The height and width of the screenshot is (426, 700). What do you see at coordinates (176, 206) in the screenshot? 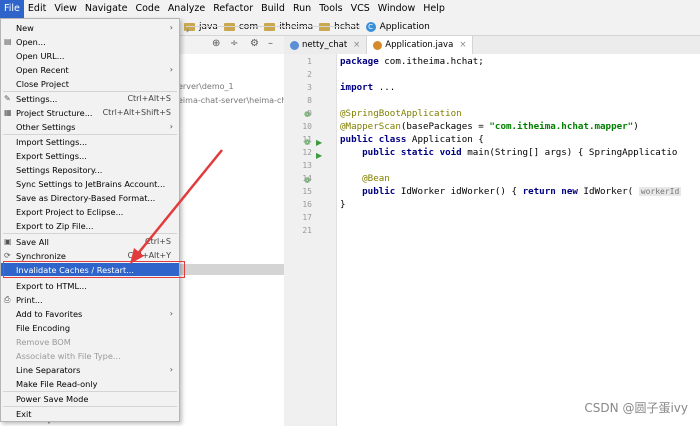
I see `annotation-arrow` at bounding box center [176, 206].